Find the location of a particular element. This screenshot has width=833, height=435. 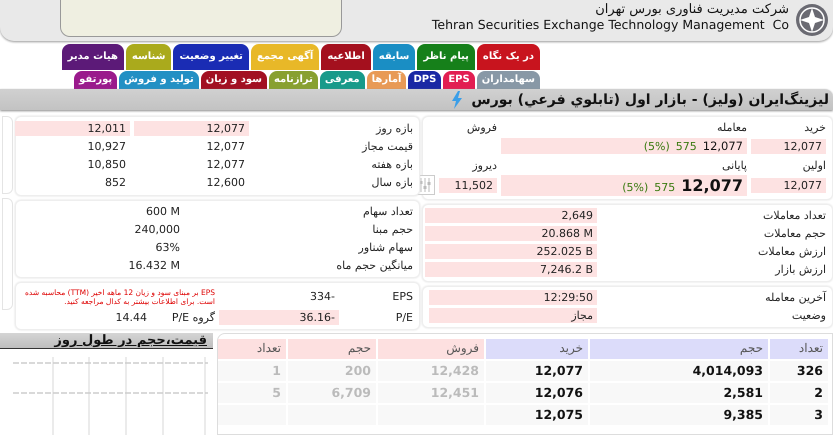

label: دیروز is located at coordinates (484, 165).